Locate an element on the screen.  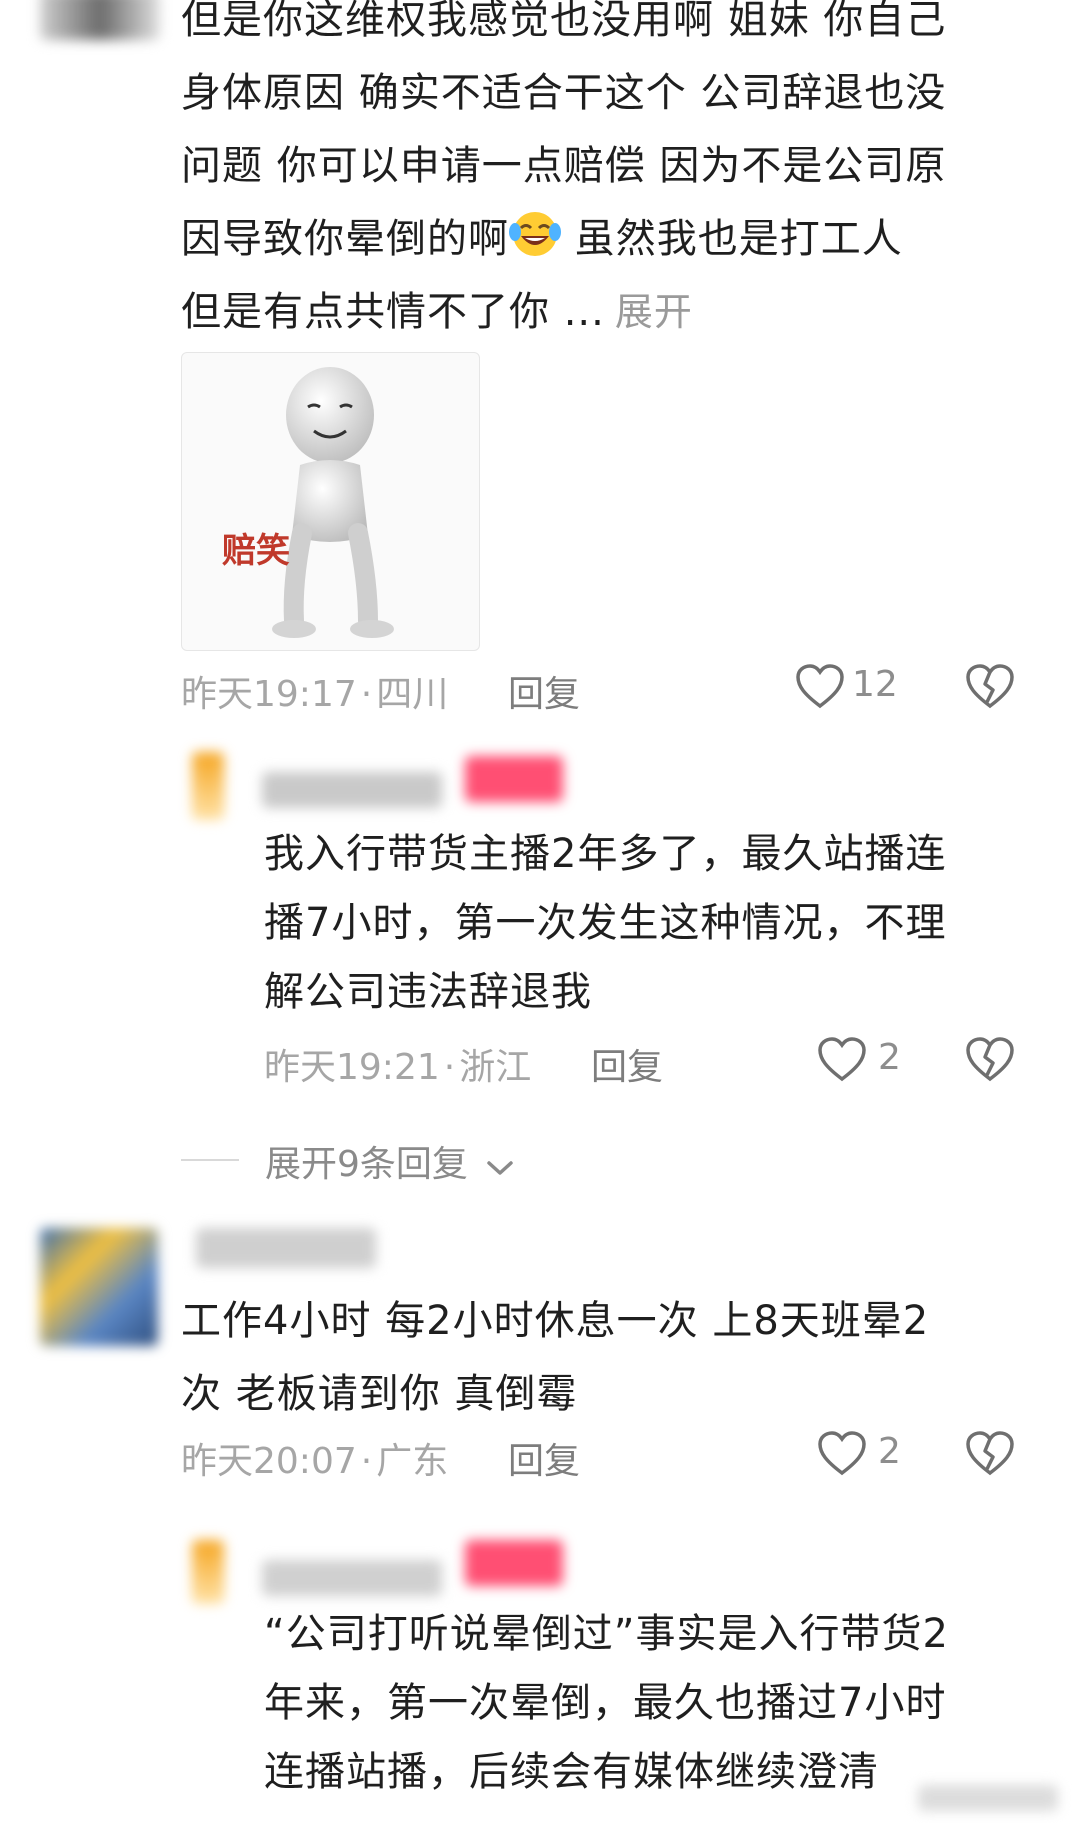
timestamp: 昨天19:17 is located at coordinates (269, 694).